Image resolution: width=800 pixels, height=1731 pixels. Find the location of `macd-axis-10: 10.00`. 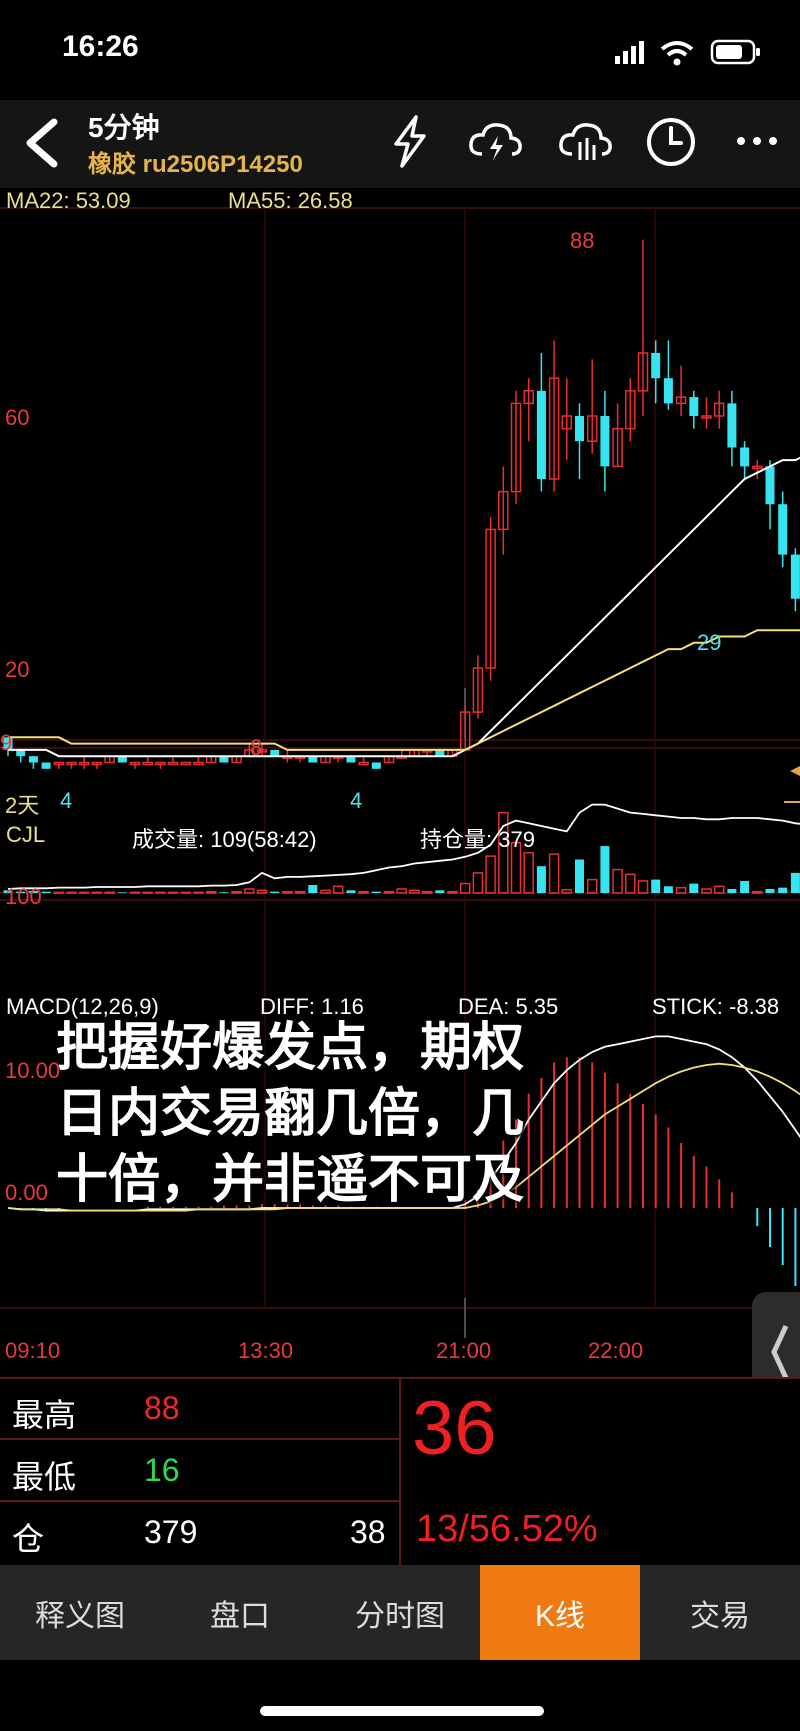

macd-axis-10: 10.00 is located at coordinates (33, 1070).